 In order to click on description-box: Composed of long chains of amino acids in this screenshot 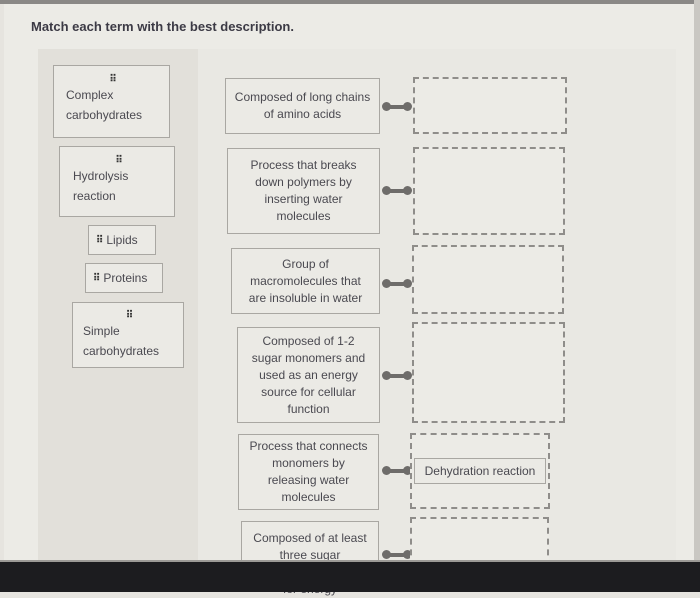, I will do `click(302, 106)`.